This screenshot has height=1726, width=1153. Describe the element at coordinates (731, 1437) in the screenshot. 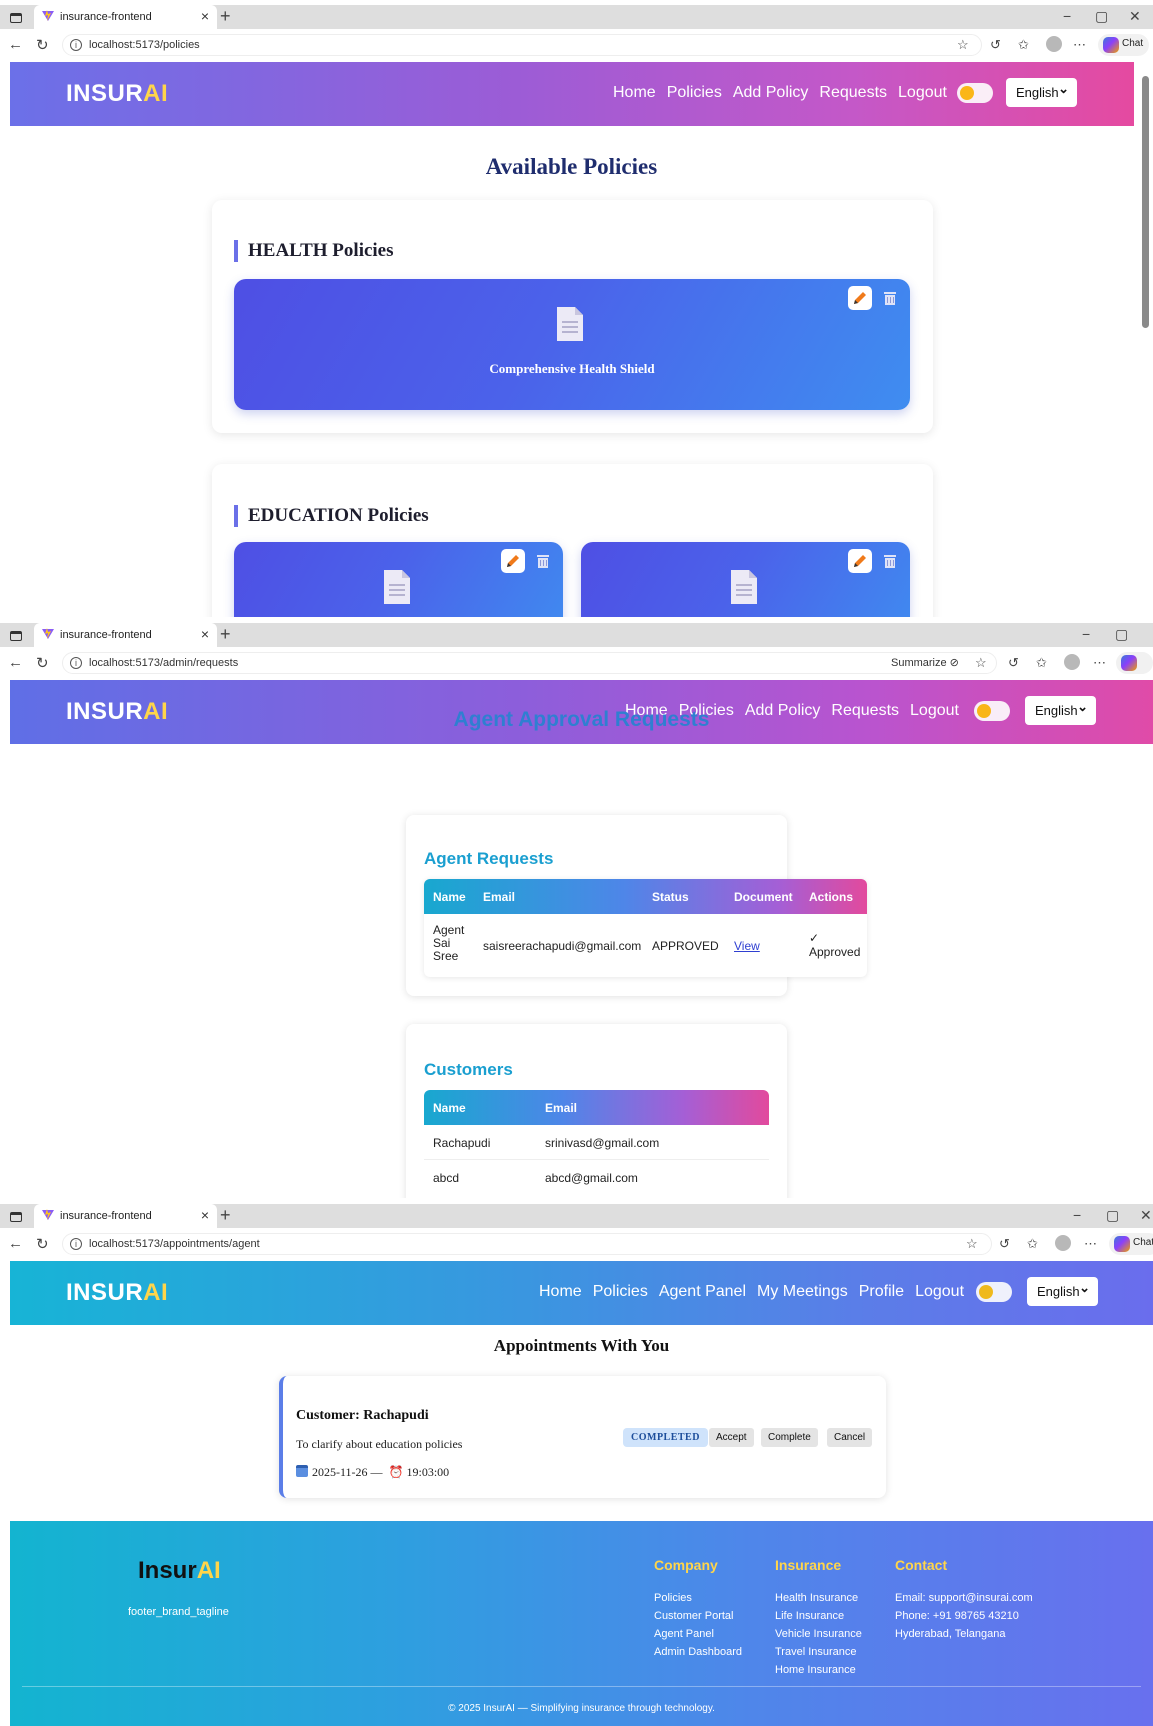

I see `accept-button: Accept` at that location.